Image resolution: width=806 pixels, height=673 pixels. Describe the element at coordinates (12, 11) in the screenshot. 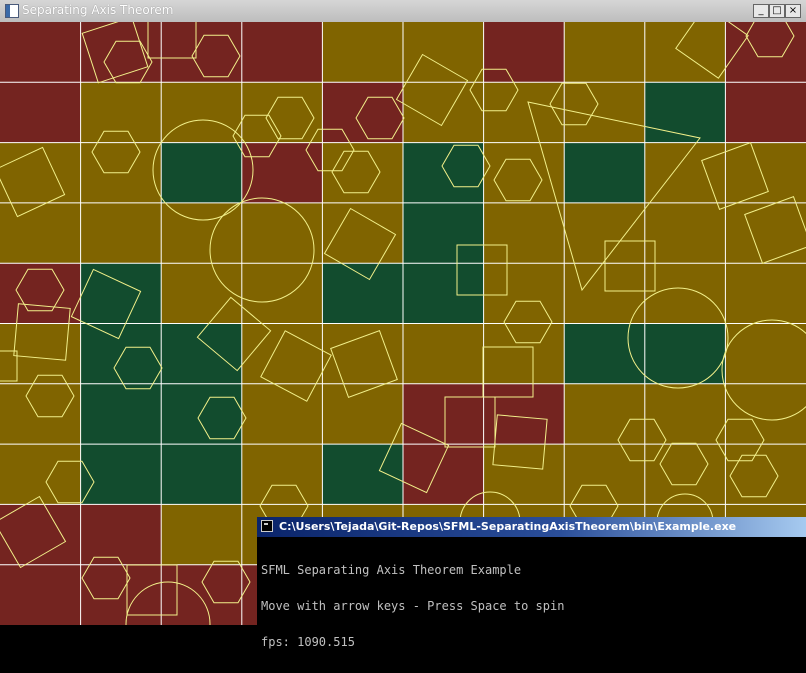

I see `app-window-icon` at that location.